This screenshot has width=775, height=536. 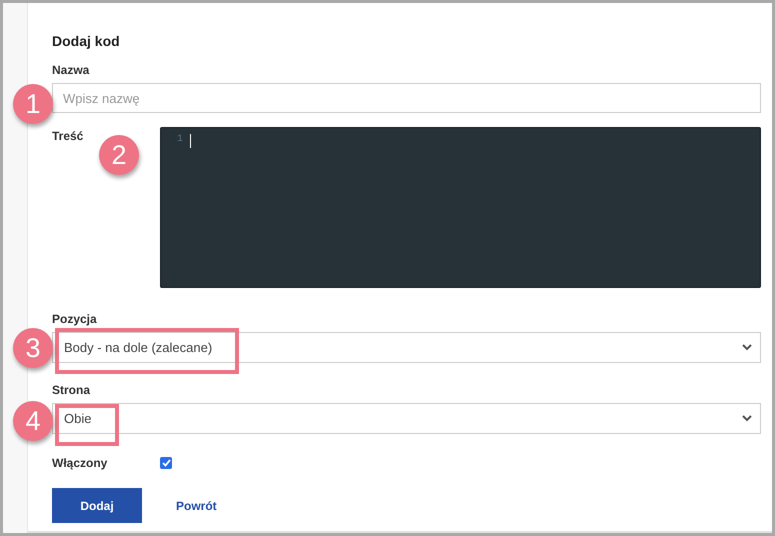 I want to click on line-number: 1, so click(x=179, y=139).